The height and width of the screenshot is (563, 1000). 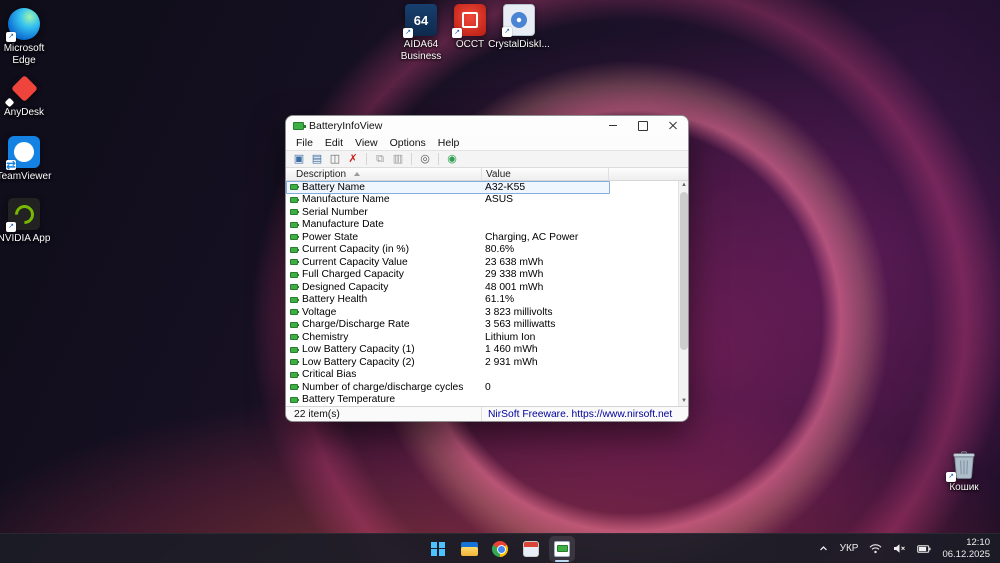 I want to click on row-description: Chemistry, so click(x=325, y=337).